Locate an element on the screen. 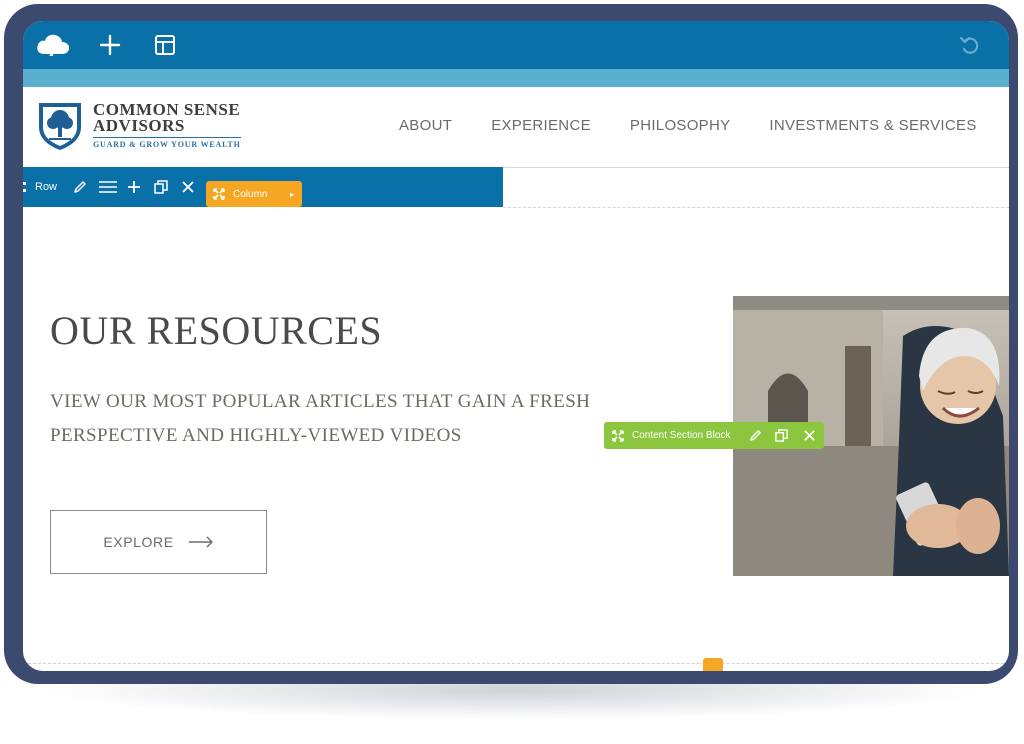  editor-topbar is located at coordinates (516, 45).